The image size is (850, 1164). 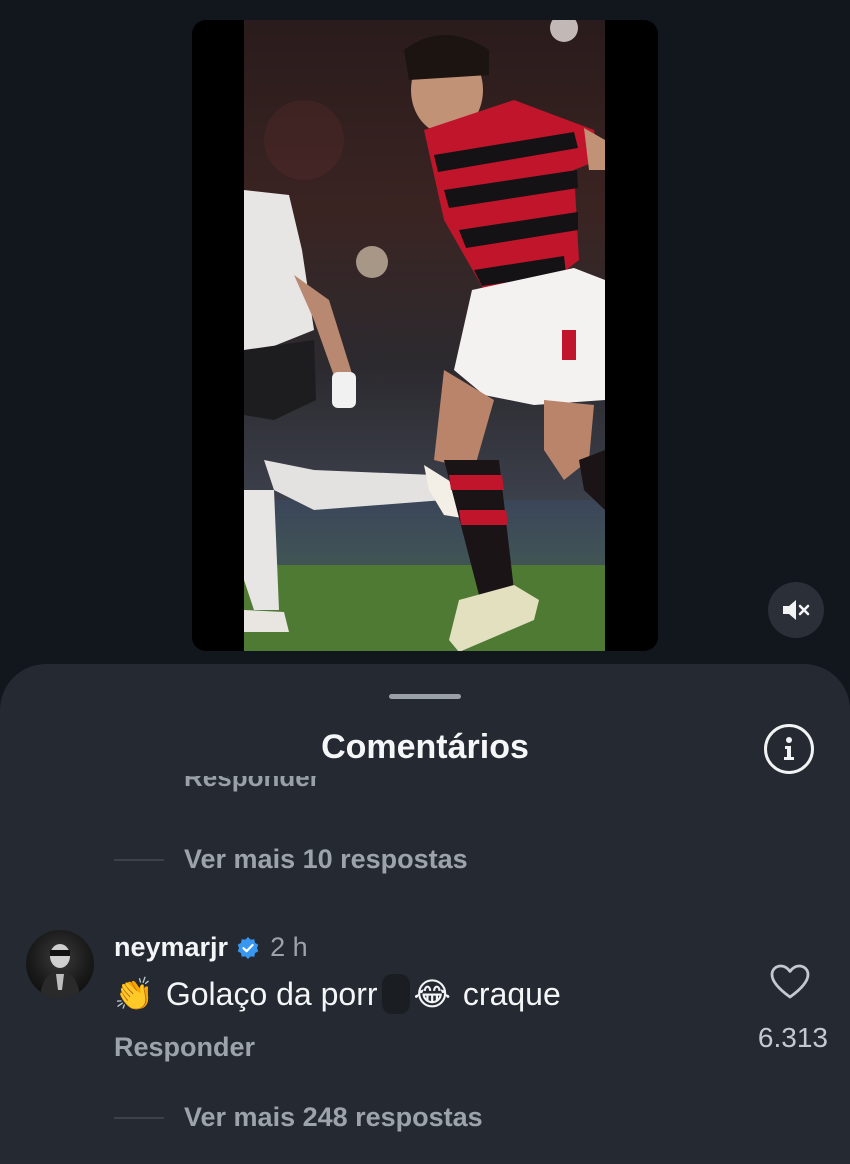 I want to click on clapping-hands-emoji: 👏, so click(x=134, y=994).